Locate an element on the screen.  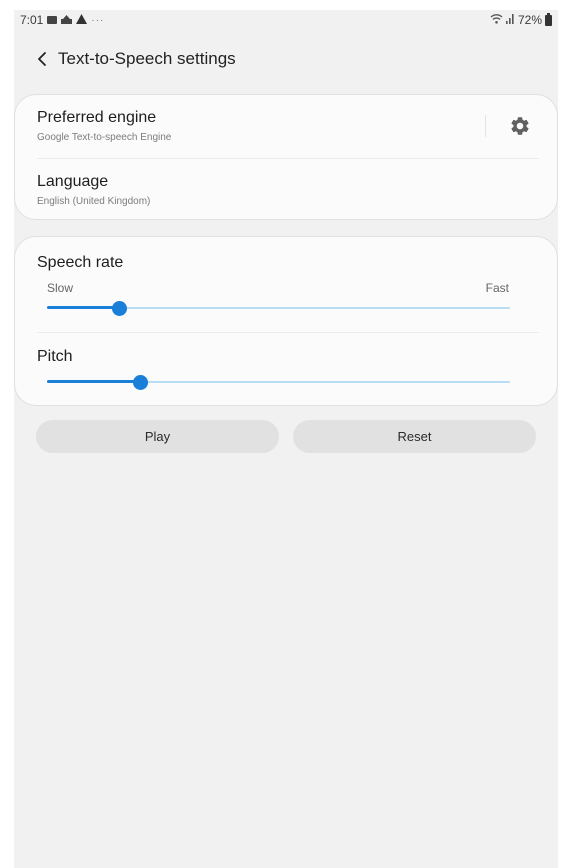
language-title: Language is located at coordinates (73, 181).